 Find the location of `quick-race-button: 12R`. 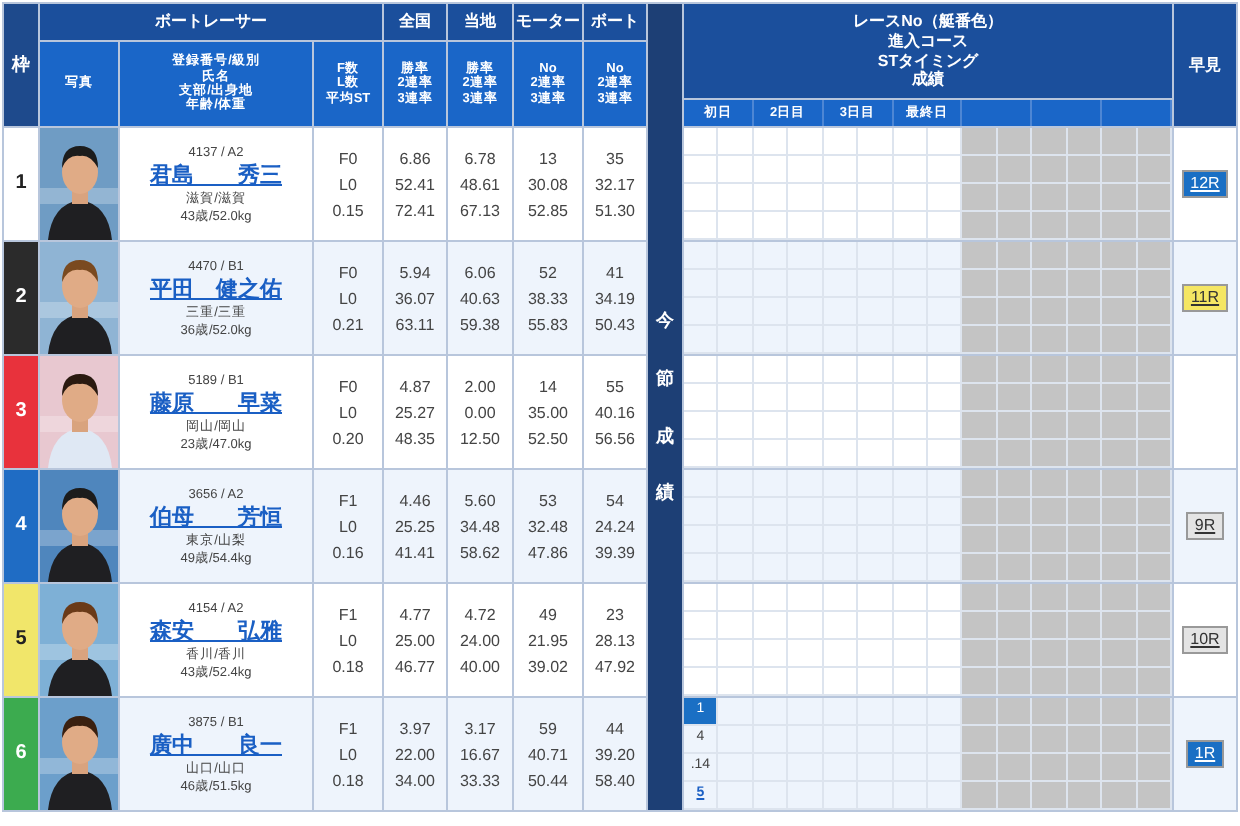

quick-race-button: 12R is located at coordinates (1205, 184).